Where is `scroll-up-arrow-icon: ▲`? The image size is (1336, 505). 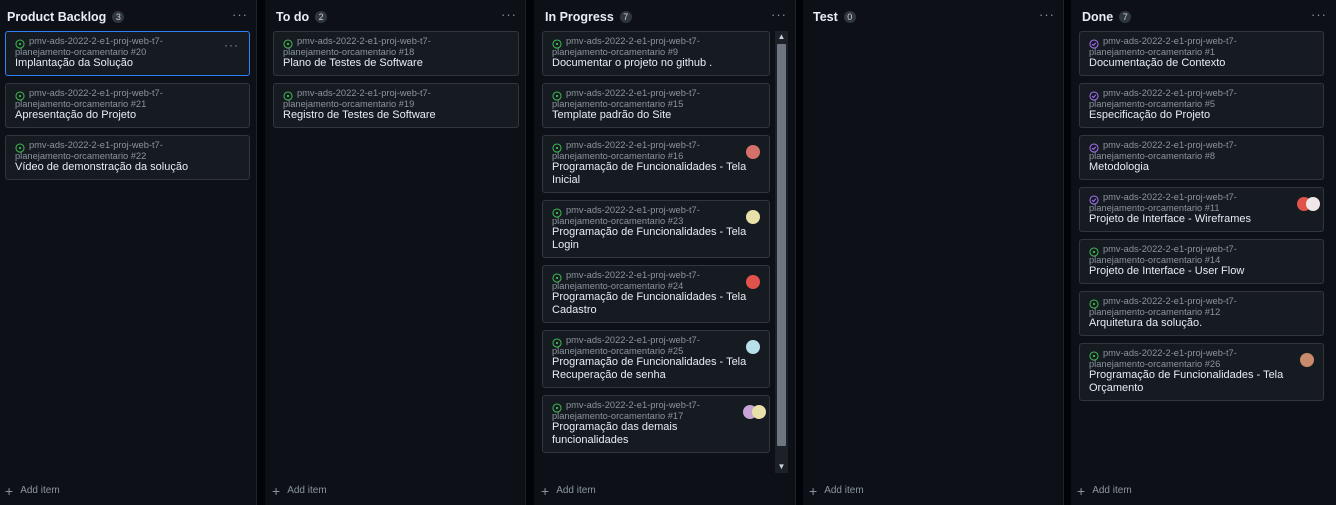
scroll-up-arrow-icon: ▲ is located at coordinates (781, 37).